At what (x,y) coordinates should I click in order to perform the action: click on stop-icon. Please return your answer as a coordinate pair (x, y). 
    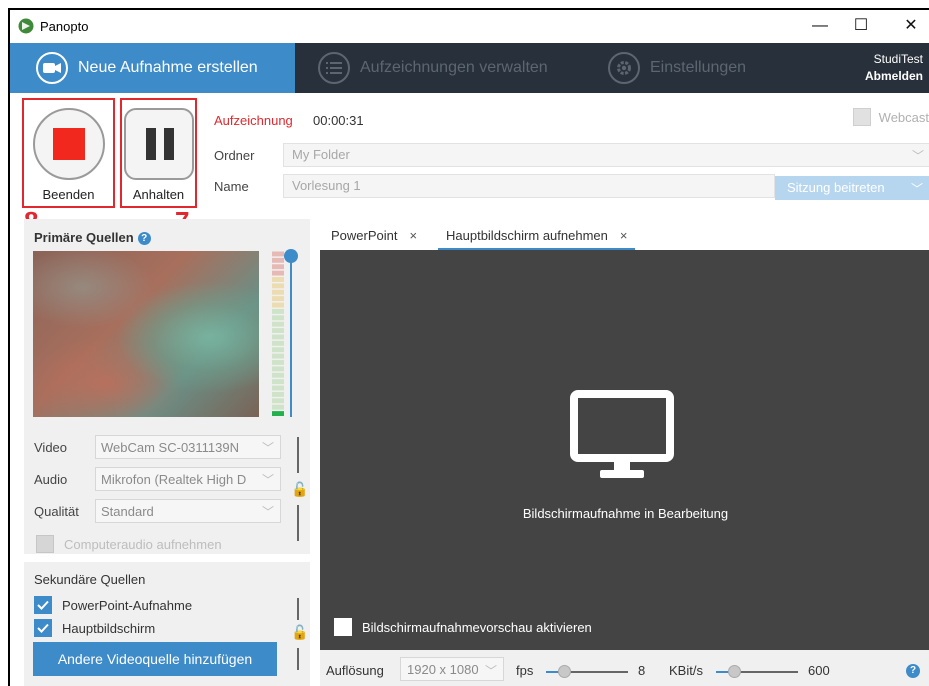
    Looking at the image, I should click on (68, 144).